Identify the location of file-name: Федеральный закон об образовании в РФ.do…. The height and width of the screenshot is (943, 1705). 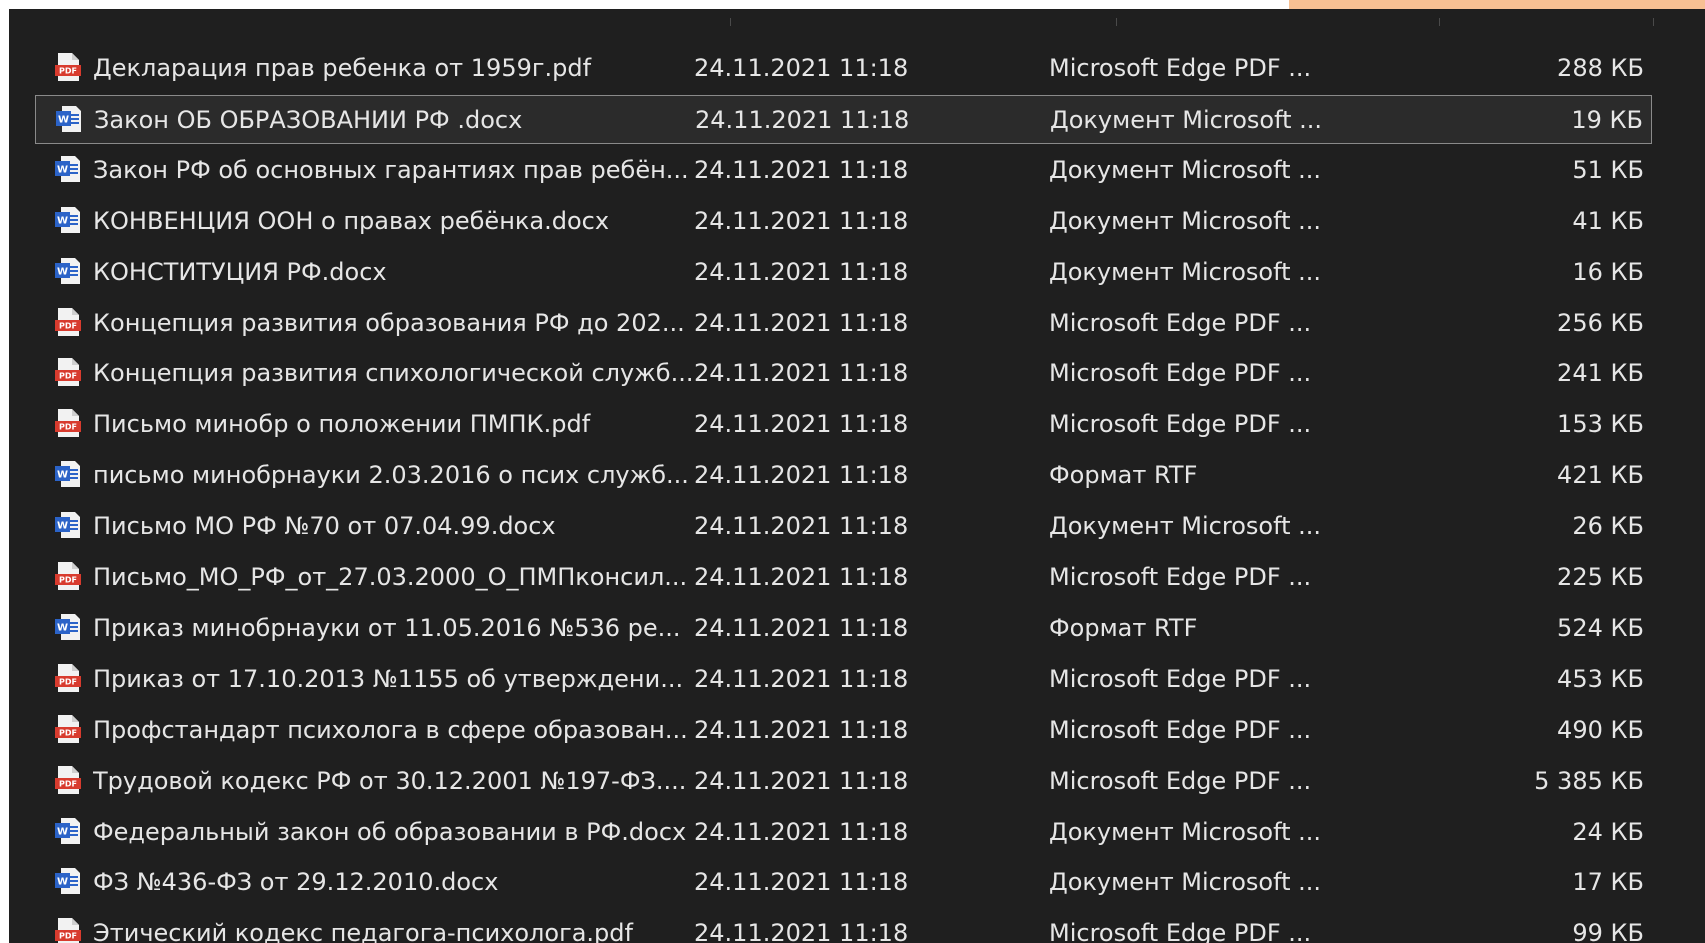
(390, 832).